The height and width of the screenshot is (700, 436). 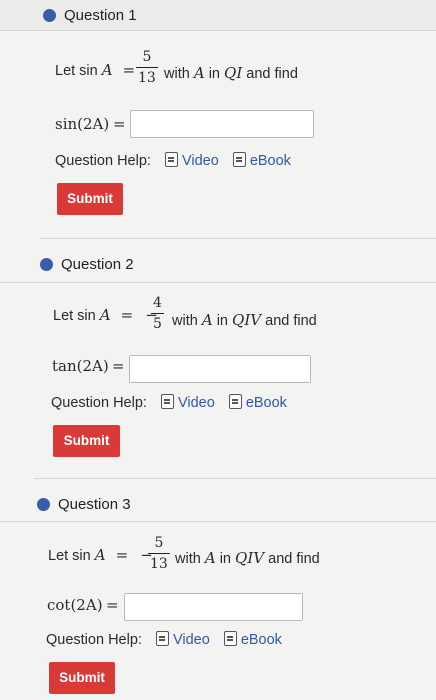 I want to click on question-prompt: Let sin A =, so click(x=95, y=70).